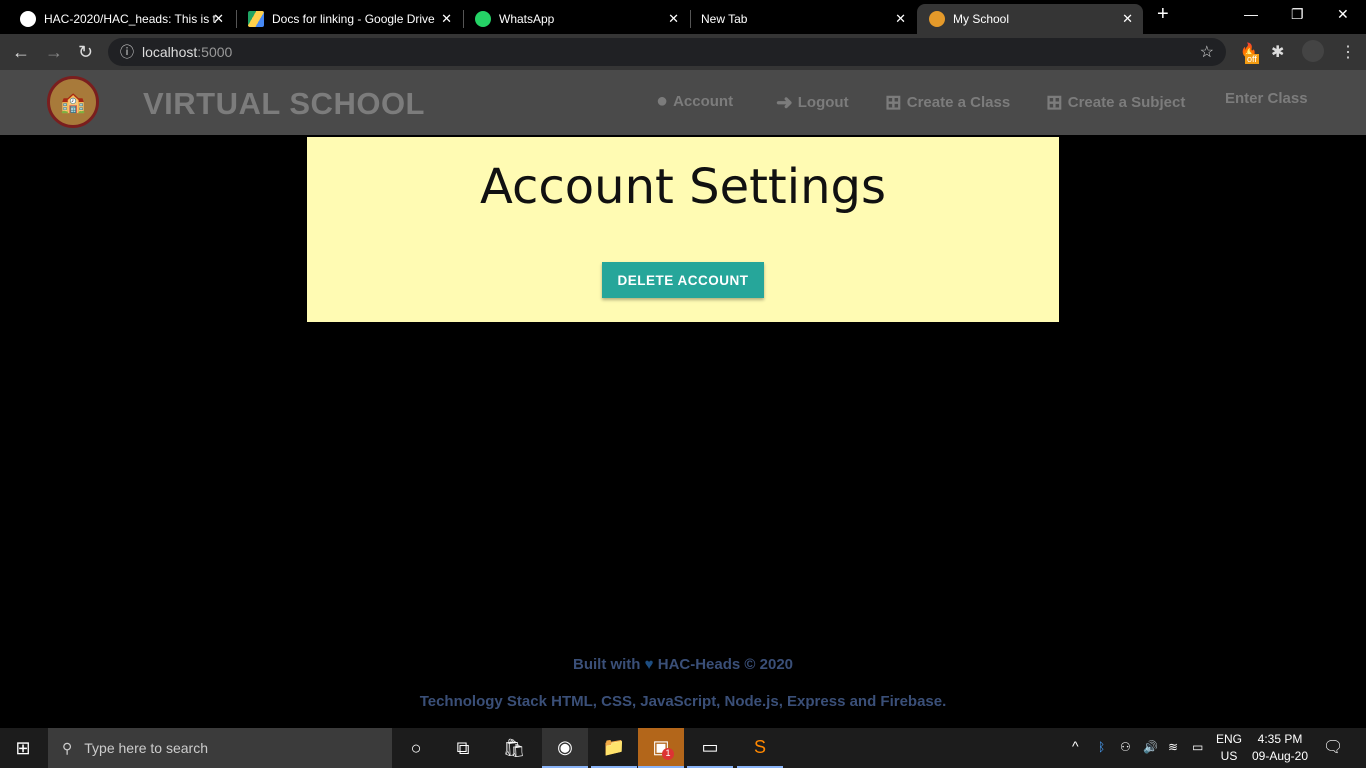  I want to click on heart-icon: ♥, so click(649, 664).